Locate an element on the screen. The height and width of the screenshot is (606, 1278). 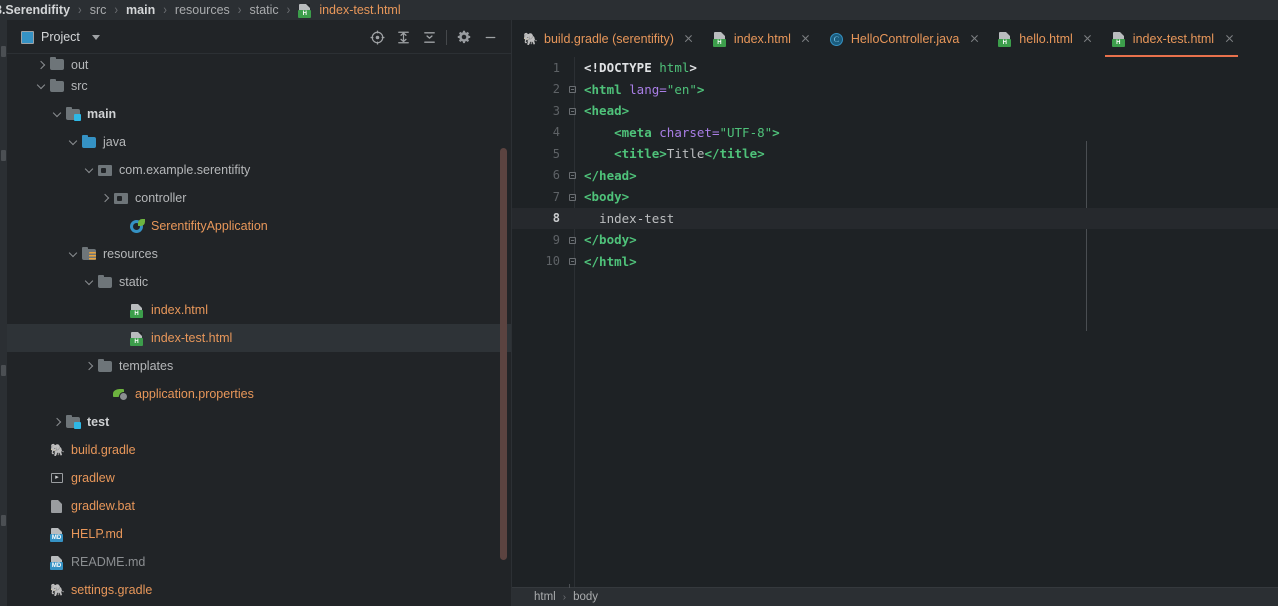
tree-row: main is located at coordinates (259, 114).